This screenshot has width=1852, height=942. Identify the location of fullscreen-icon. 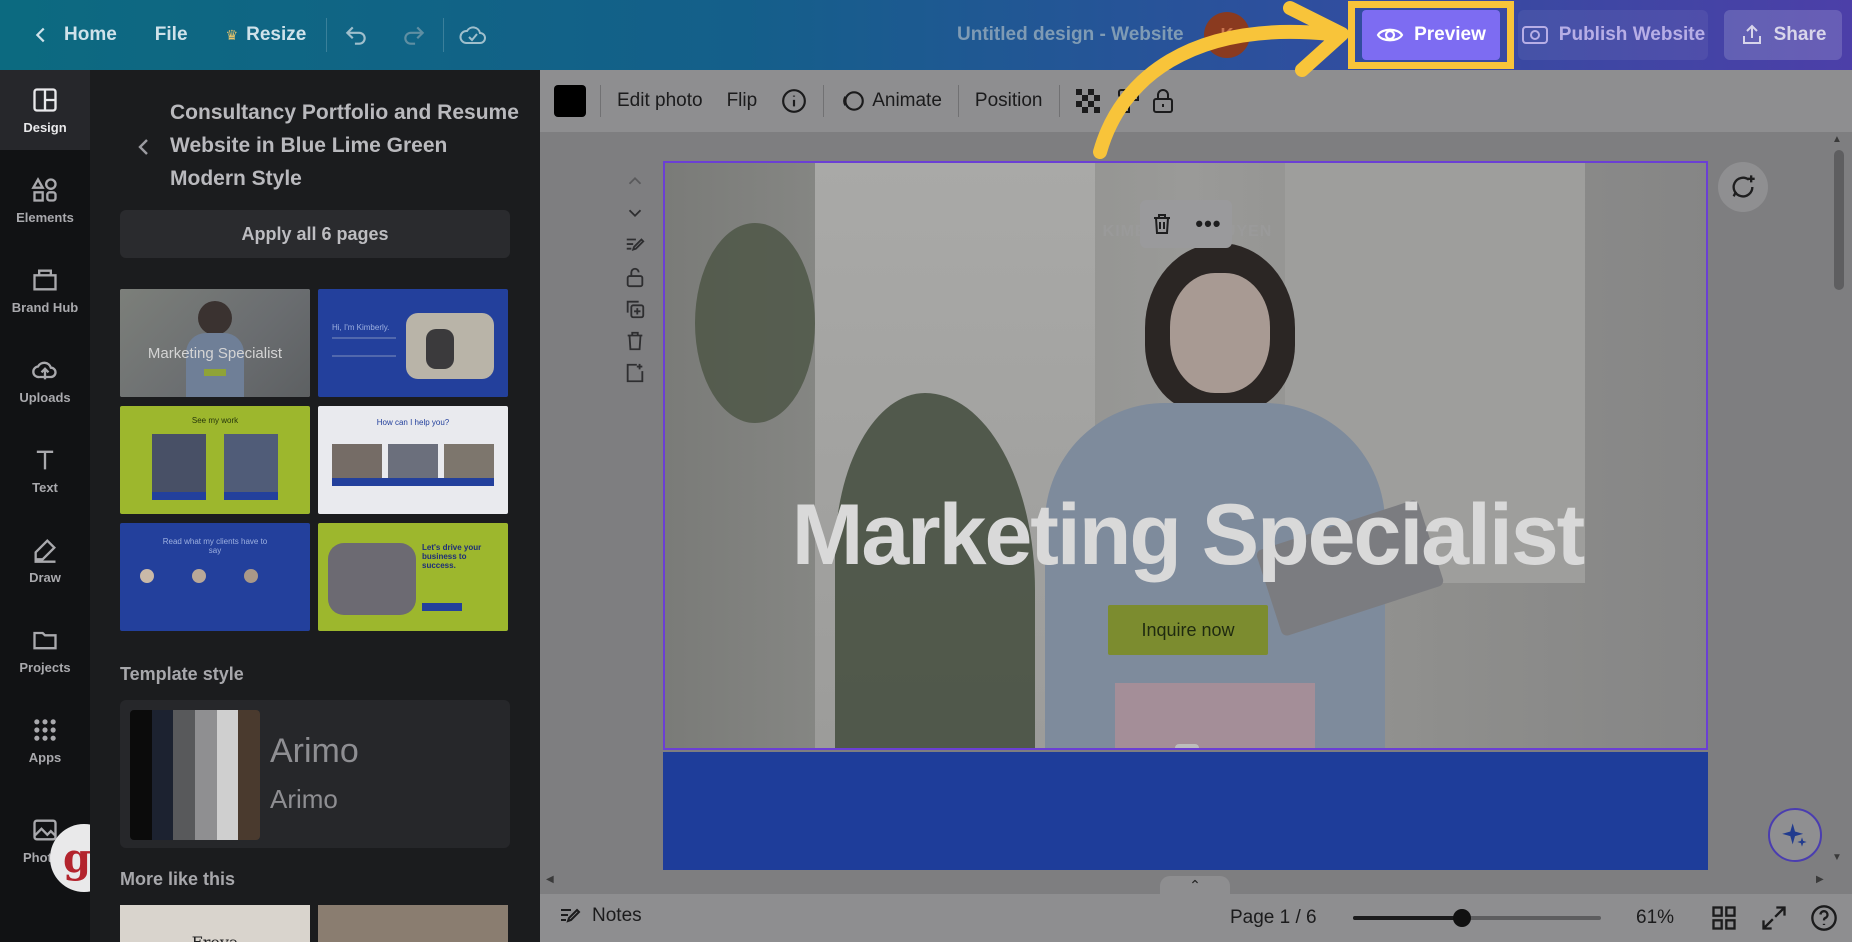
(1774, 918).